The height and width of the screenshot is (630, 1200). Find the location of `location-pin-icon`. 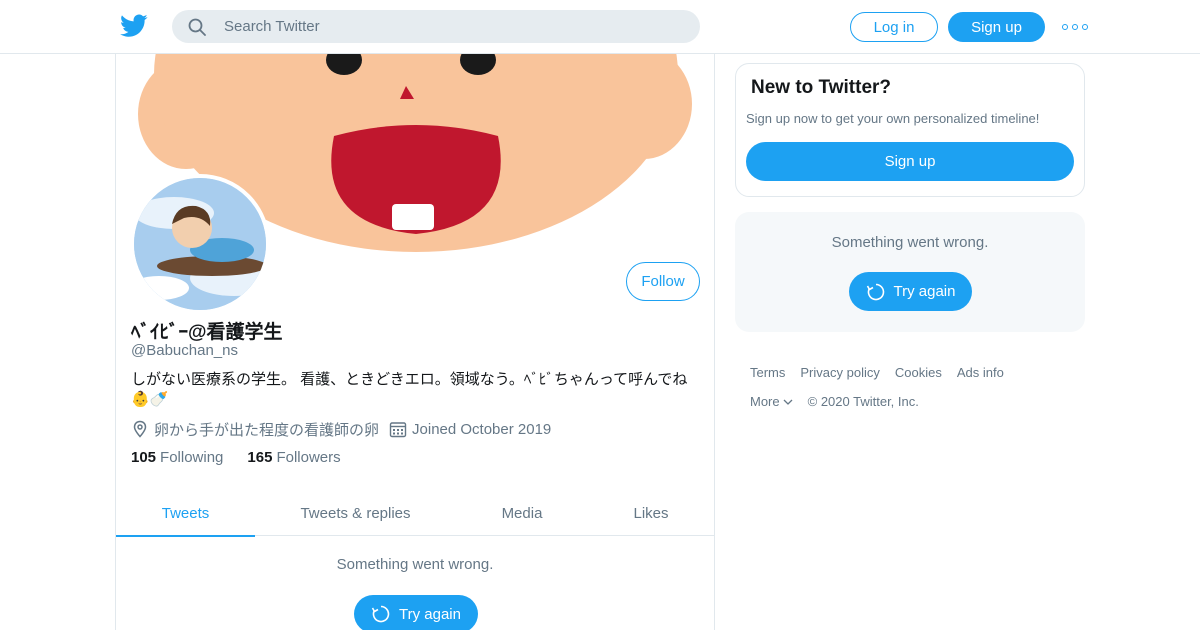

location-pin-icon is located at coordinates (140, 429).